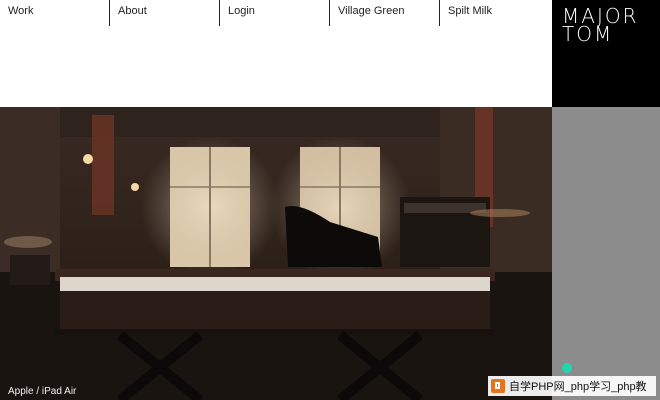 Image resolution: width=660 pixels, height=400 pixels. What do you see at coordinates (606, 253) in the screenshot?
I see `side-panel` at bounding box center [606, 253].